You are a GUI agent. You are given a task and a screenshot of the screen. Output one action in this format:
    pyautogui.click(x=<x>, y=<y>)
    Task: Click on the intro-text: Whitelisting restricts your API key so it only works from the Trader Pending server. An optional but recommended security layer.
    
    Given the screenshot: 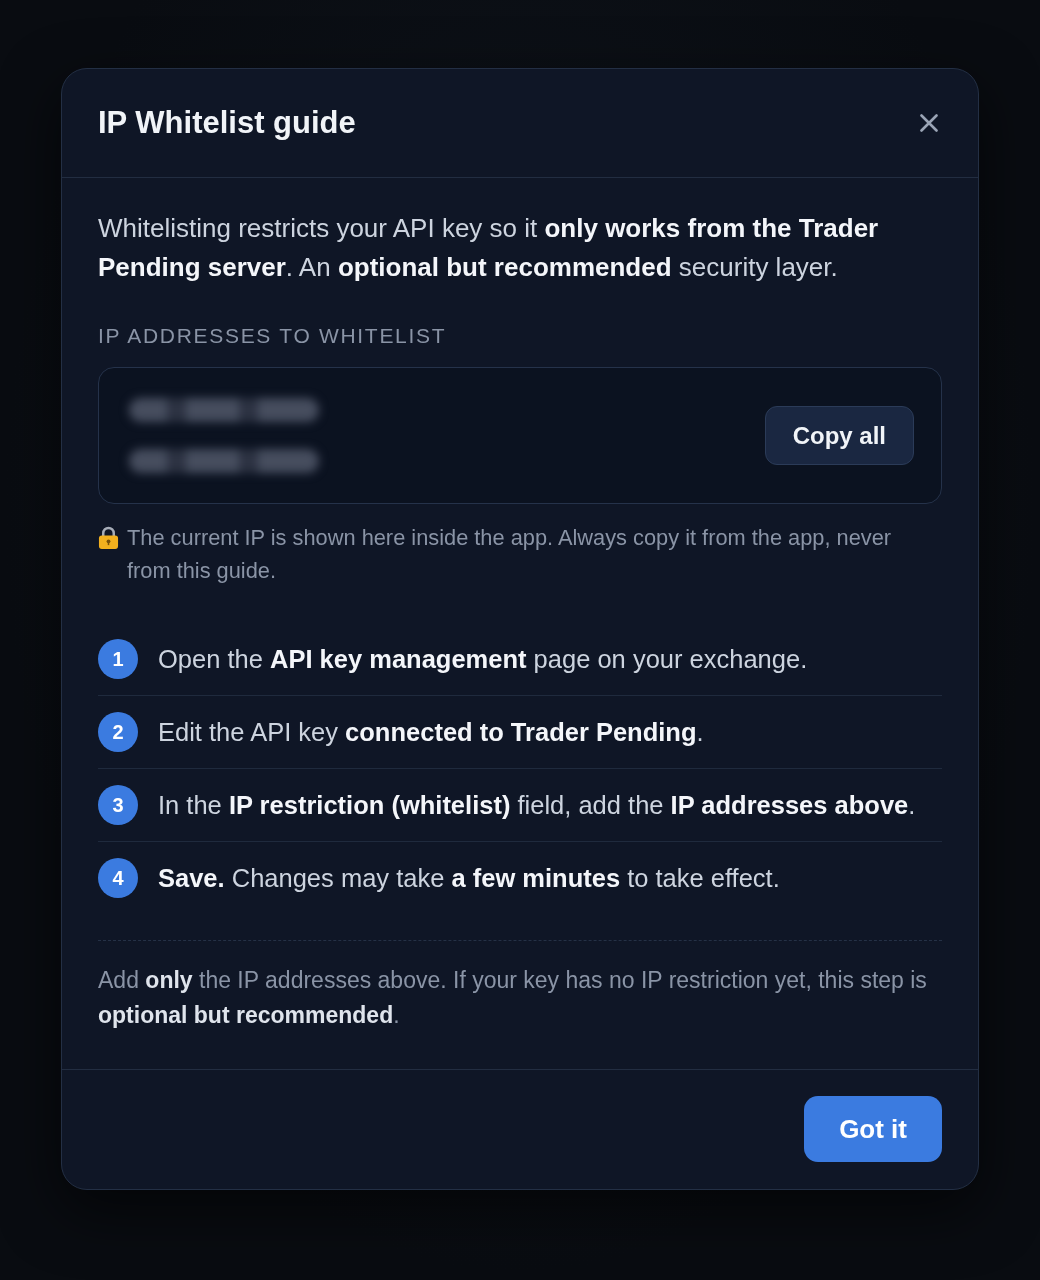 What is the action you would take?
    pyautogui.click(x=489, y=248)
    